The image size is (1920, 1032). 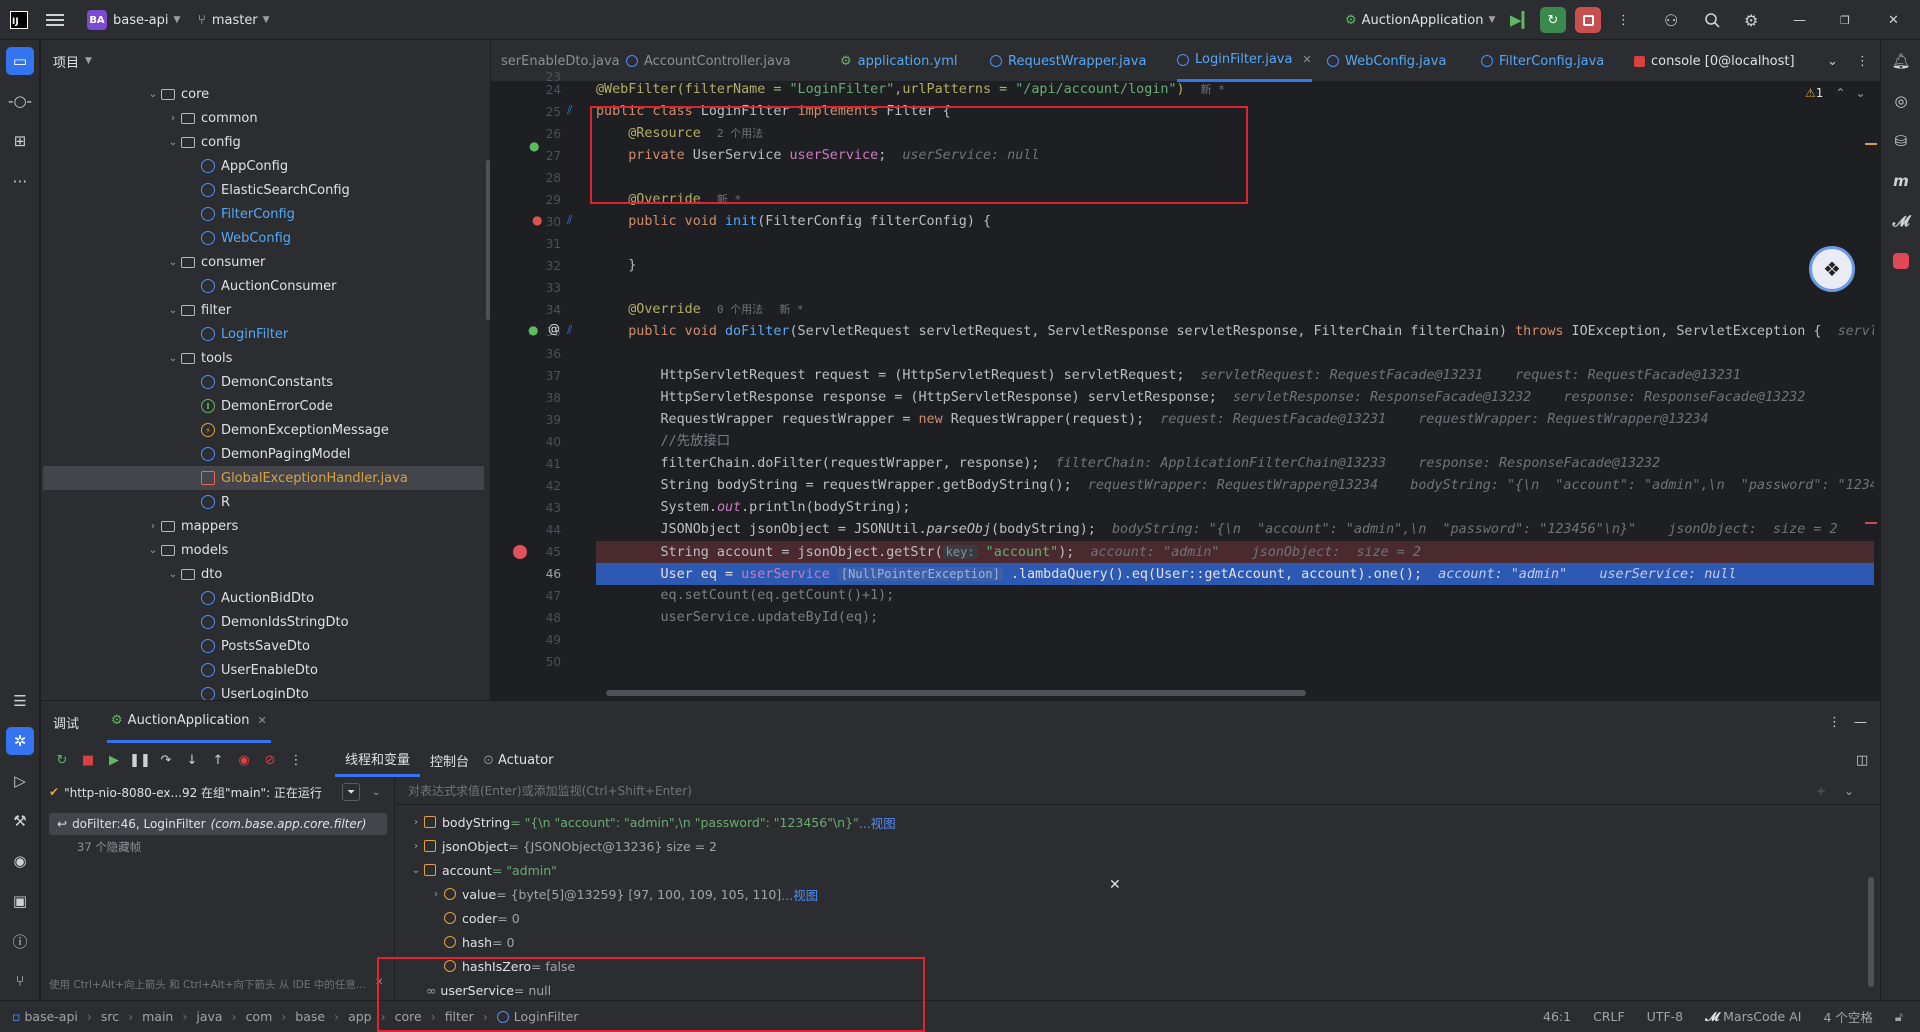 I want to click on tree-file: AuctionConsumer, so click(x=263, y=286).